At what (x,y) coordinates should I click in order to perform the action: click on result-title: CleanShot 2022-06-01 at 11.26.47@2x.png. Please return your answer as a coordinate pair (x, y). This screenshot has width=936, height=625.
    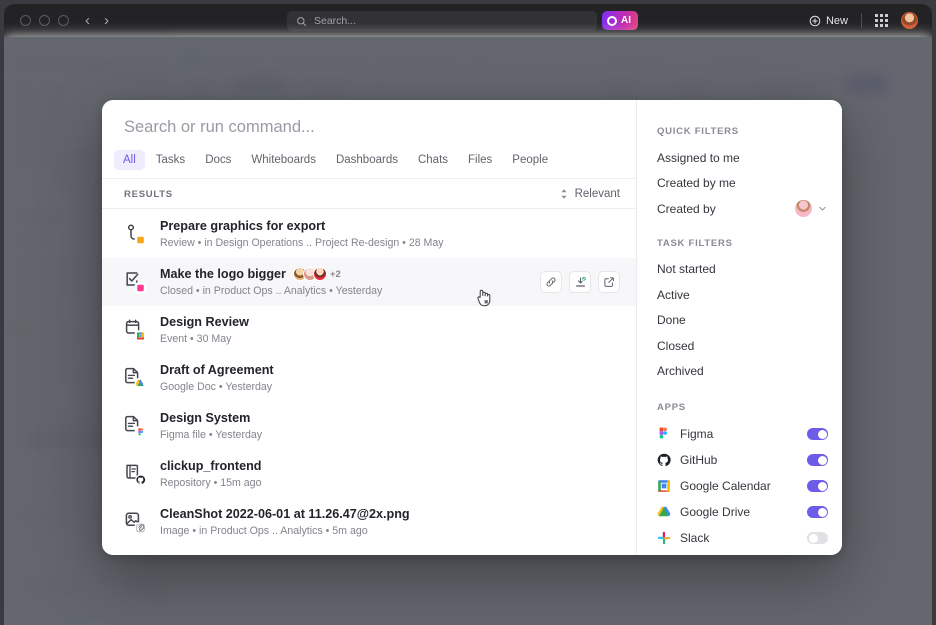
    Looking at the image, I should click on (285, 513).